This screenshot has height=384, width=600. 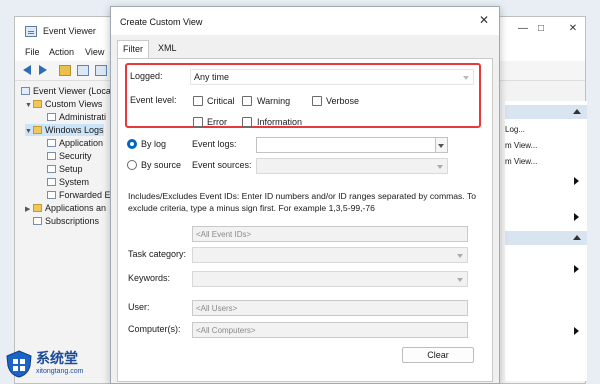 I want to click on expand-chevron-icon: ▶, so click(x=29, y=210).